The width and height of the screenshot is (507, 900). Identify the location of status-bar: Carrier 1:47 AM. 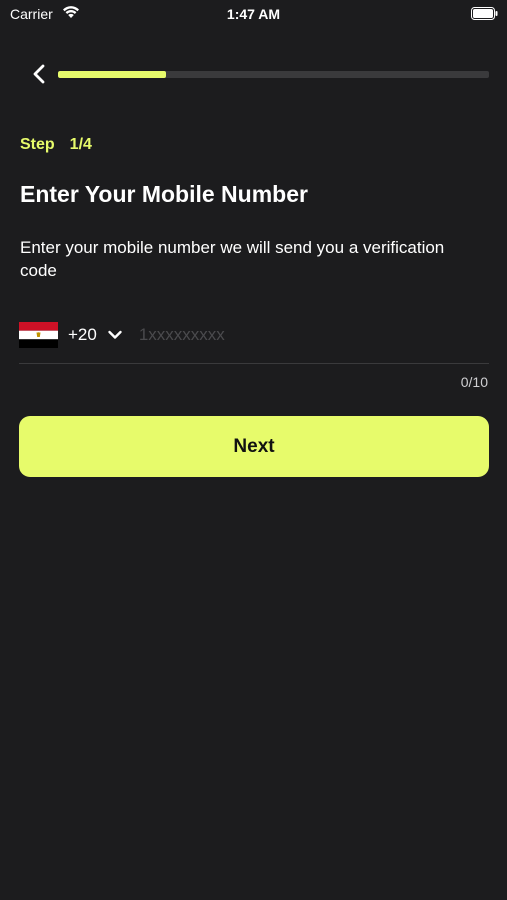
(253, 15).